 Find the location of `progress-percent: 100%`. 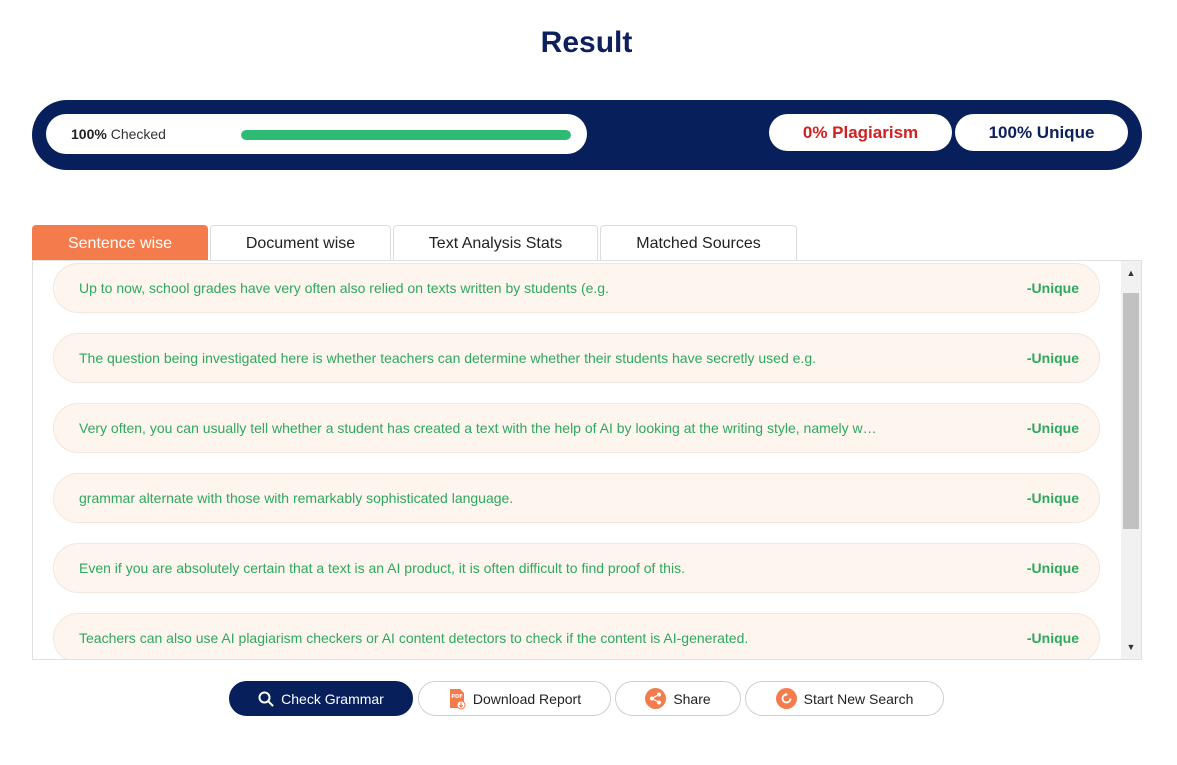

progress-percent: 100% is located at coordinates (89, 134).